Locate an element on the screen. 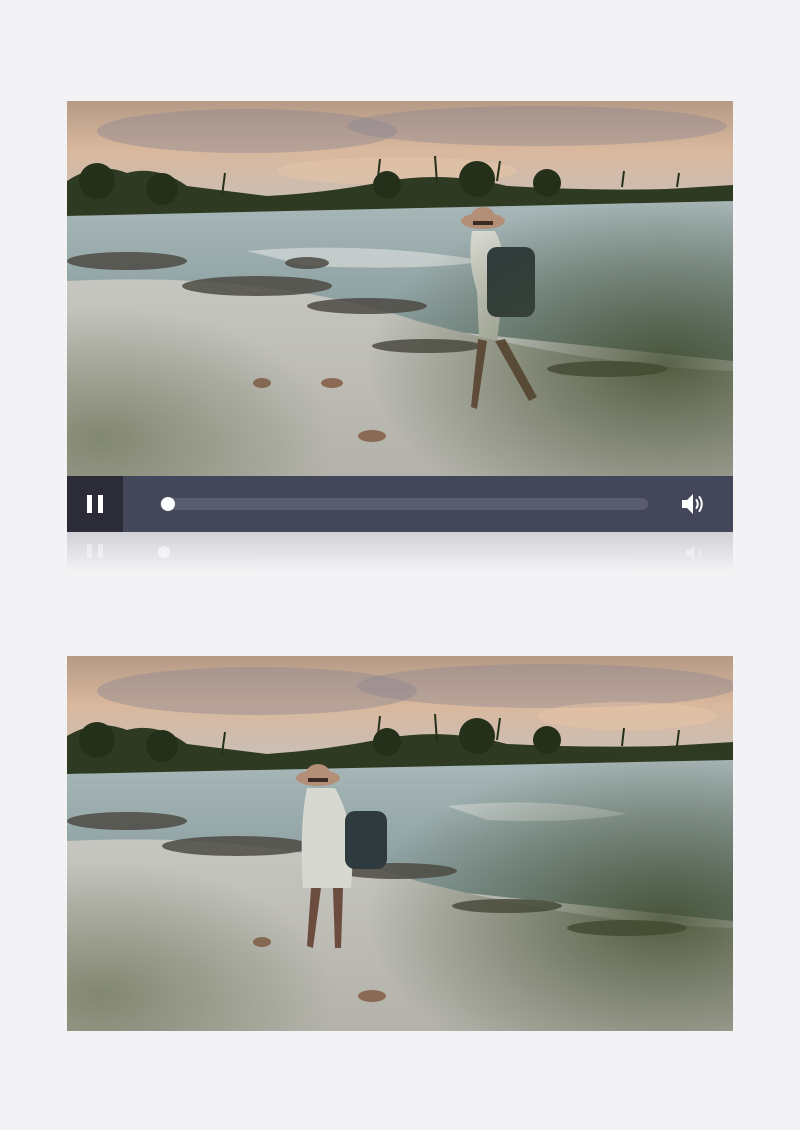 The width and height of the screenshot is (800, 1130). pause-button is located at coordinates (95, 504).